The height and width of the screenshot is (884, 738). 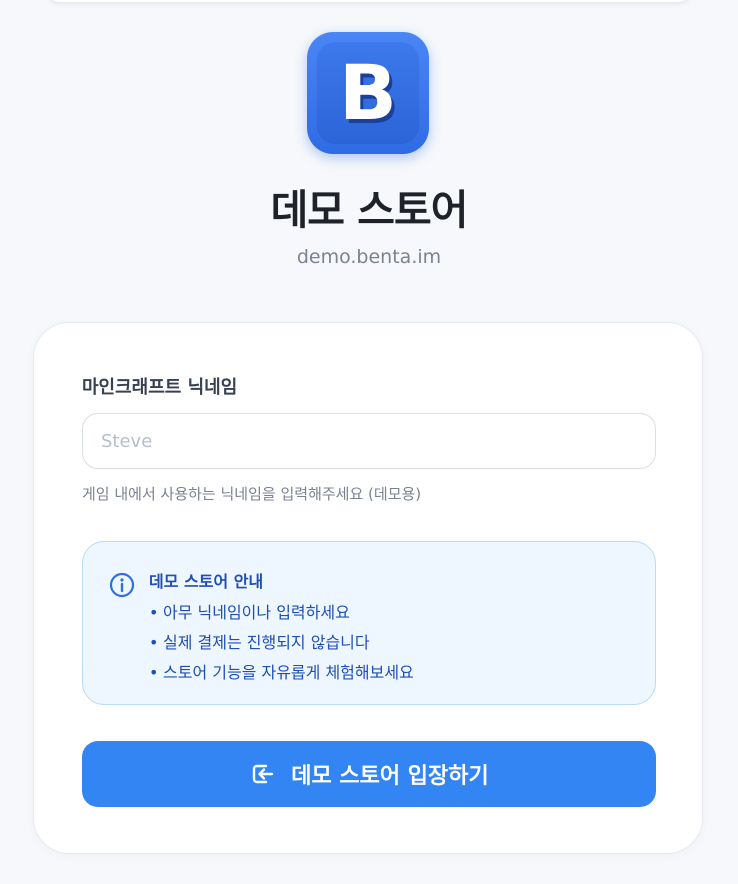 What do you see at coordinates (252, 494) in the screenshot?
I see `nickname-help-text: 게임 내에서 사용하는 닉네임을 입력해주세요 (데모용)` at bounding box center [252, 494].